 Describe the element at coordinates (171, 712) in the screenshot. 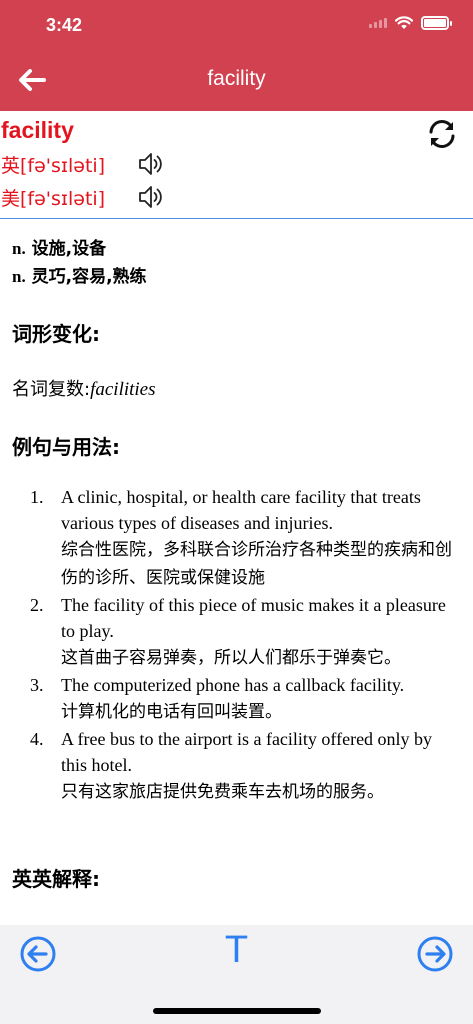

I see `example-chinese: 计算机化的电话有回叫装置。` at that location.